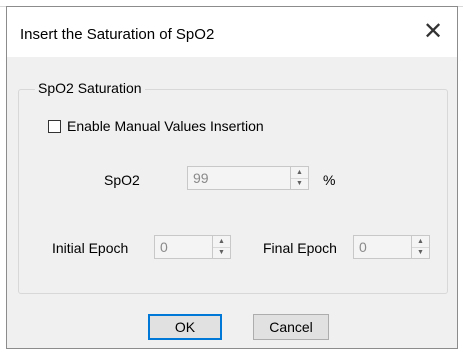  What do you see at coordinates (300, 248) in the screenshot?
I see `final-epoch-label: Final Epoch` at bounding box center [300, 248].